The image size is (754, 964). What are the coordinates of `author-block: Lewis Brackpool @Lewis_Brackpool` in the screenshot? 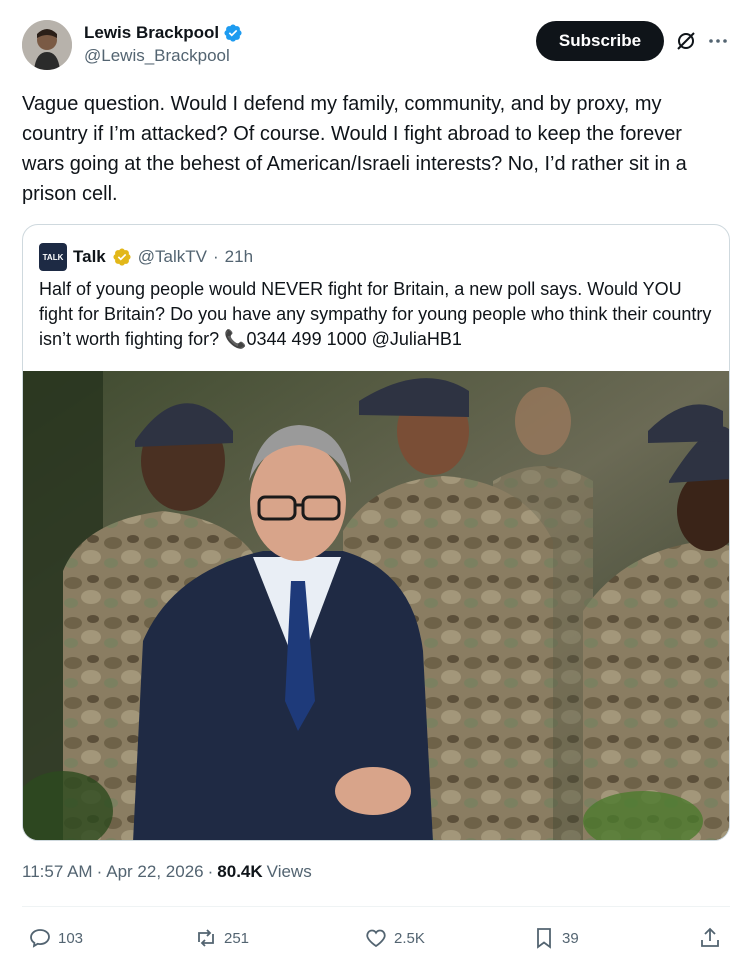 It's located at (163, 44).